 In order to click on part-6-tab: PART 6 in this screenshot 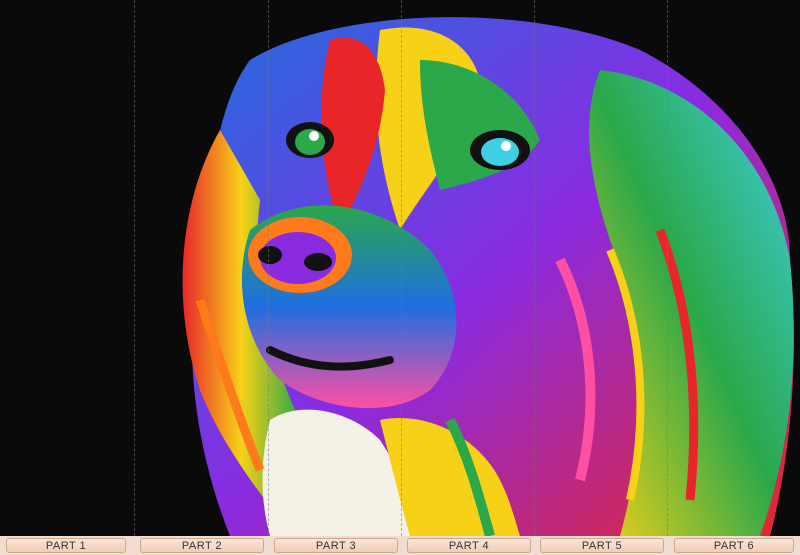, I will do `click(734, 545)`.